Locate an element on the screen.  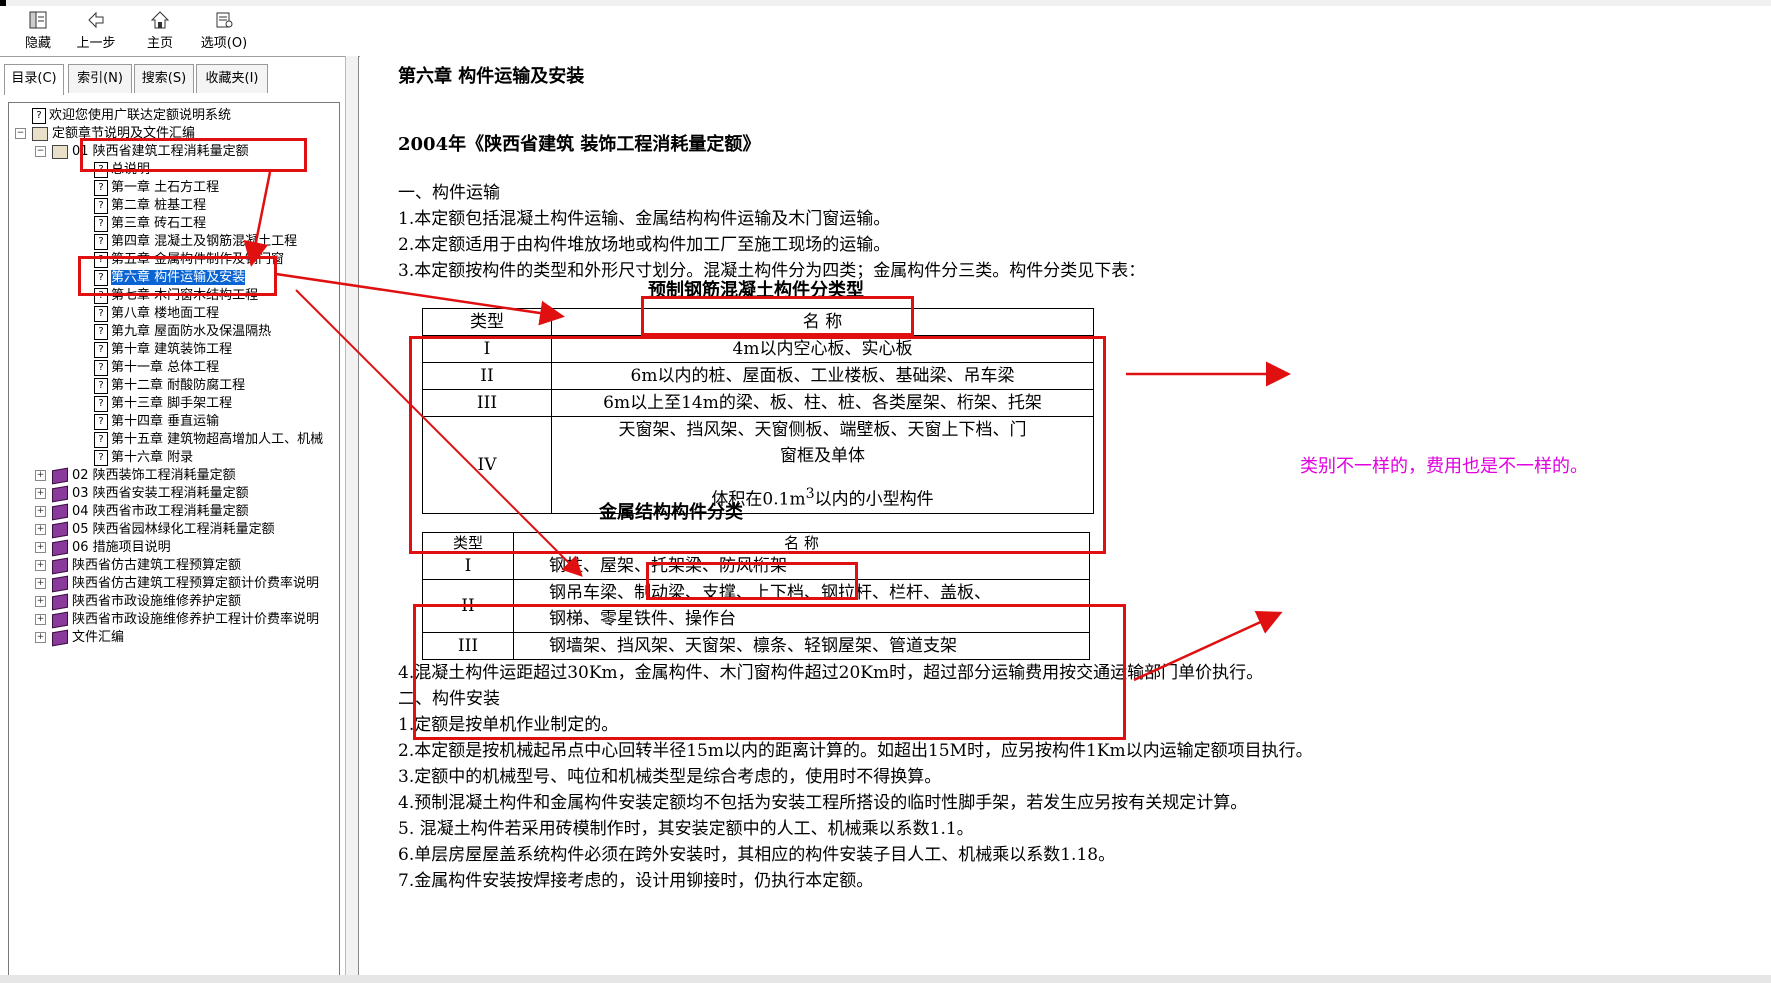
hide-label: 隐藏 is located at coordinates (37, 43).